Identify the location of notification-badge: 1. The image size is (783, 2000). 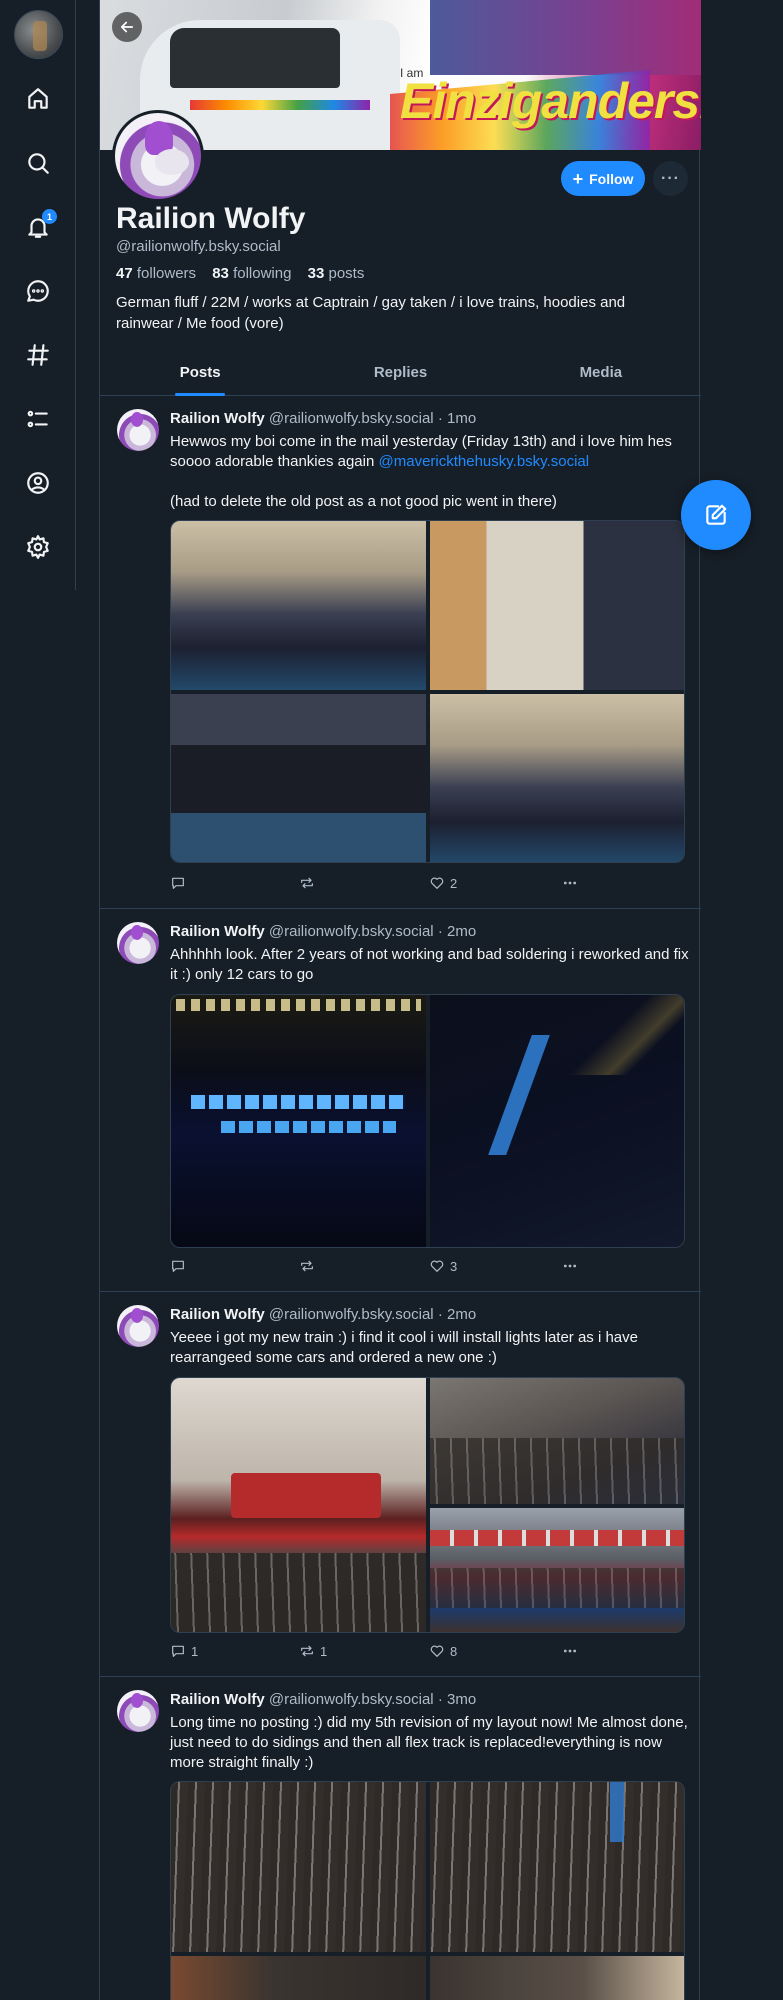
(49, 216).